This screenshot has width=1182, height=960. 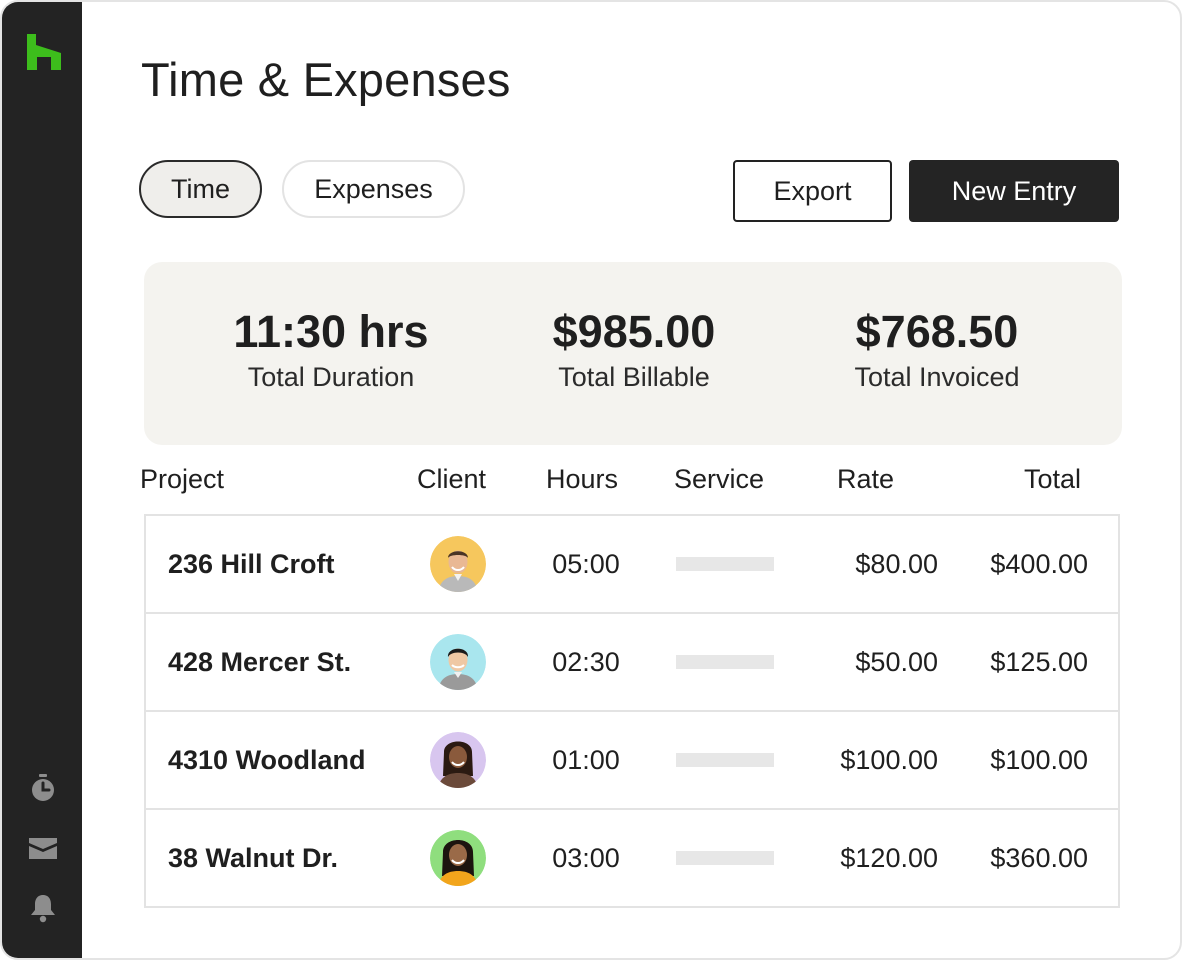 What do you see at coordinates (586, 759) in the screenshot?
I see `hours-value: 01:00` at bounding box center [586, 759].